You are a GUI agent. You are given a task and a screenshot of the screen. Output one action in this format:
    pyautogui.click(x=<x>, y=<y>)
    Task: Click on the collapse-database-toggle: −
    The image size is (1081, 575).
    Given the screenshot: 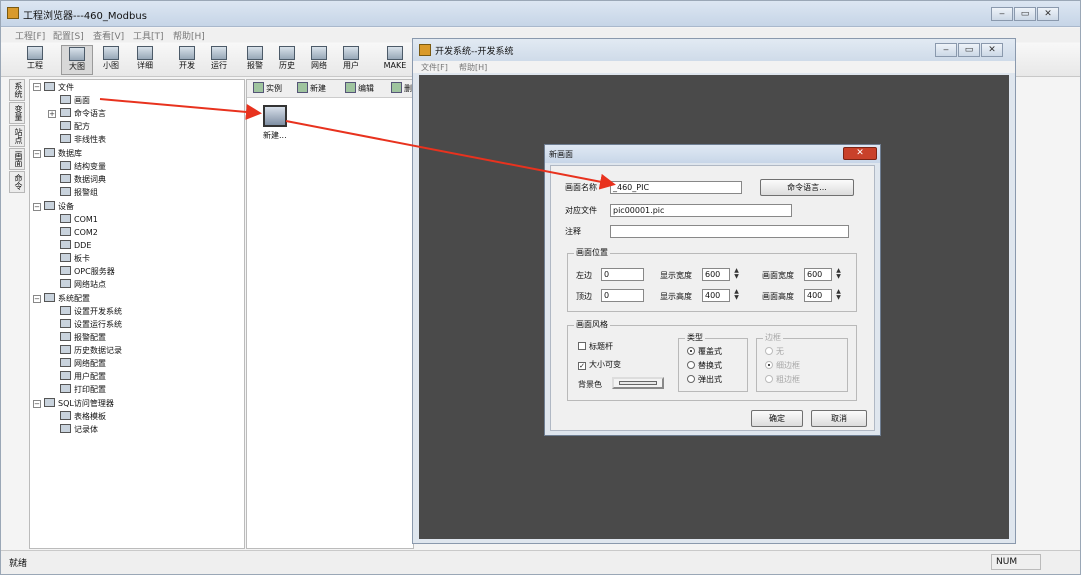 What is the action you would take?
    pyautogui.click(x=37, y=154)
    